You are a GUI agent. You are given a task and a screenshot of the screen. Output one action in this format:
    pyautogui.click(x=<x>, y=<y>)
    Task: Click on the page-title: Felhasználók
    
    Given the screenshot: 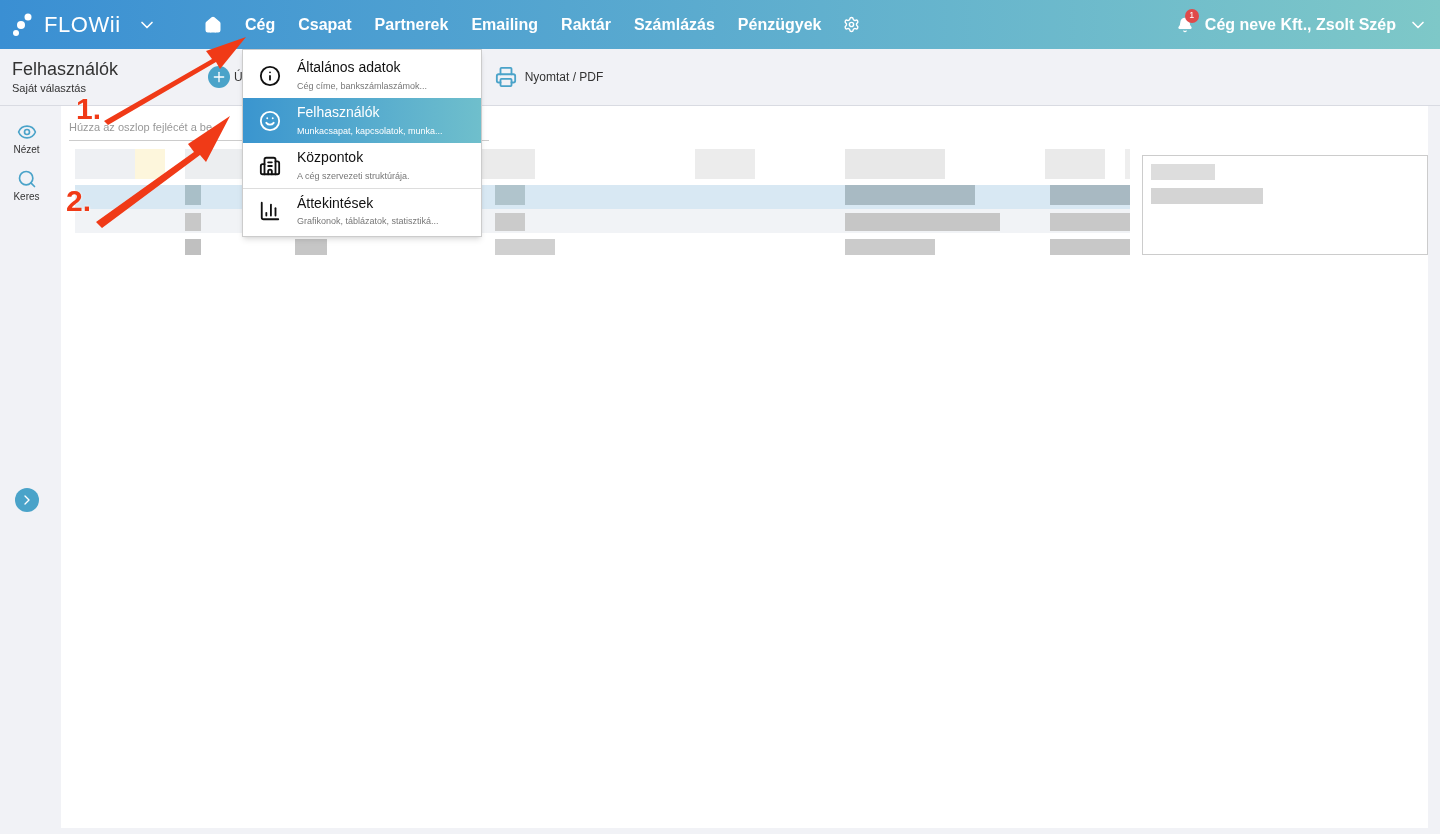 What is the action you would take?
    pyautogui.click(x=66, y=68)
    